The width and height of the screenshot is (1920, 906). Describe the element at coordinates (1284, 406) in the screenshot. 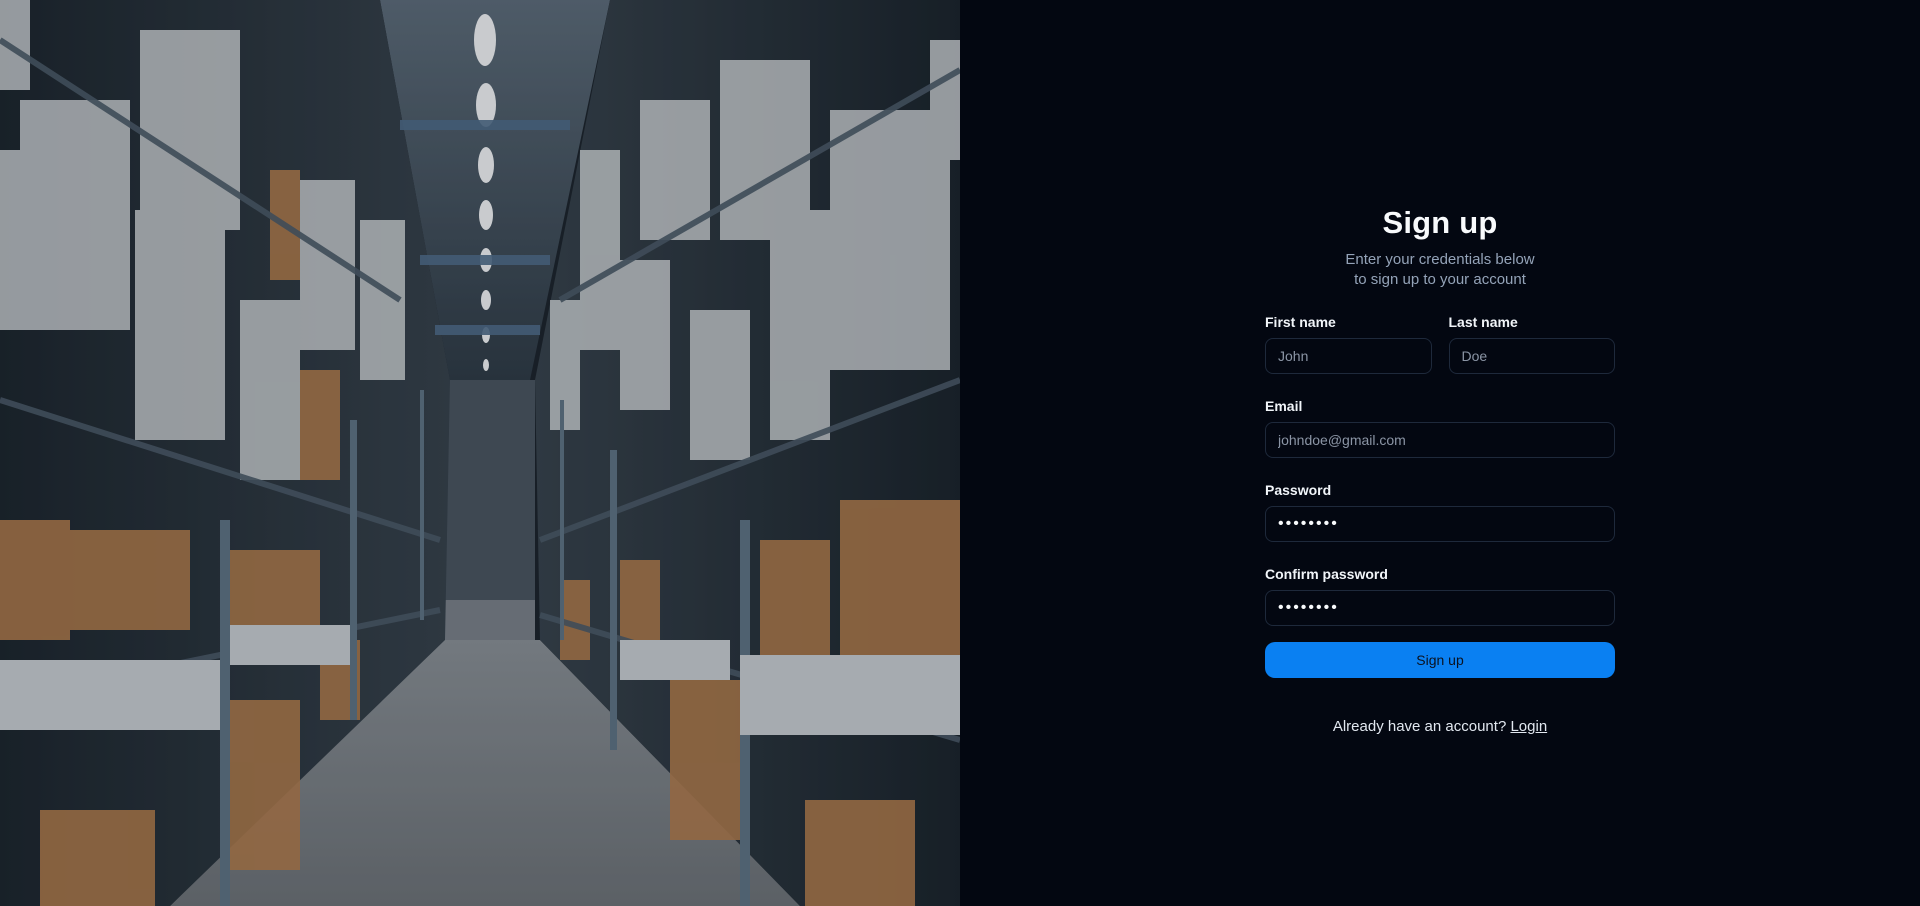

I see `email-label: Email` at that location.